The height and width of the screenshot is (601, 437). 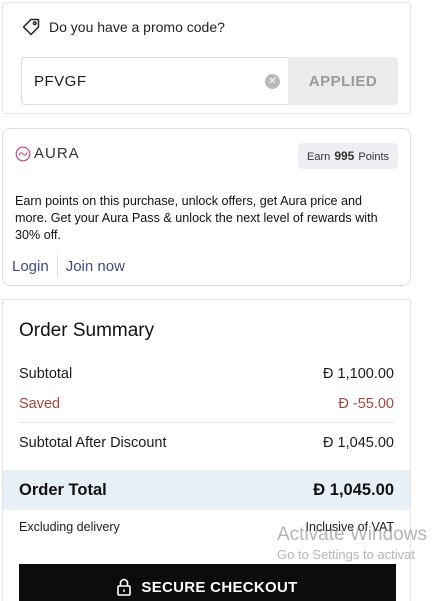 What do you see at coordinates (349, 527) in the screenshot?
I see `inclusive-vat-label: Inclusive of VAT` at bounding box center [349, 527].